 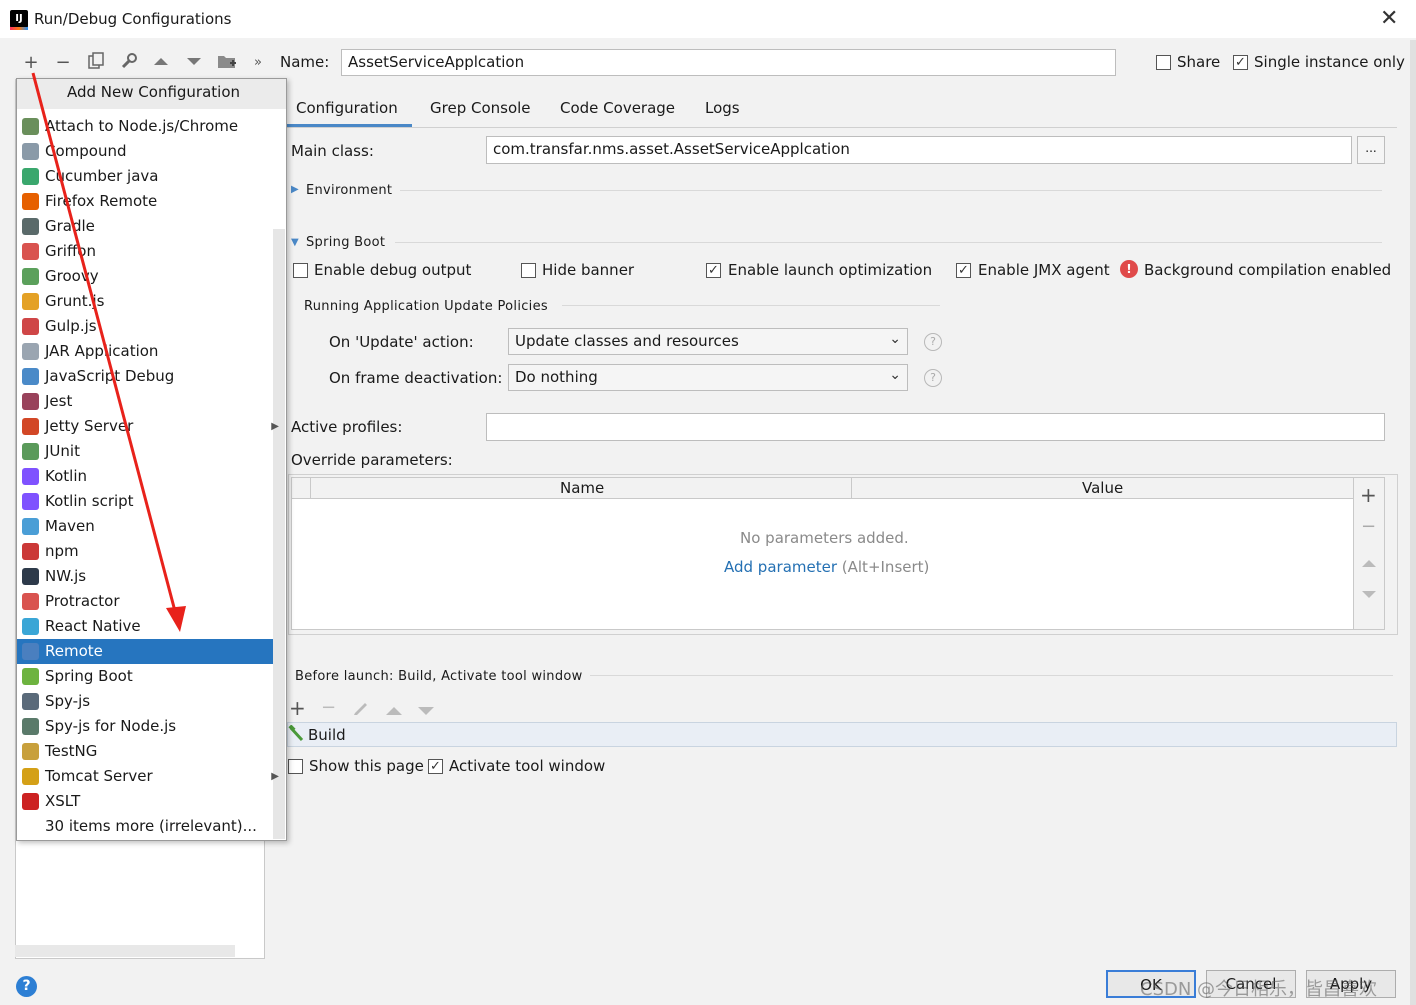 What do you see at coordinates (108, 352) in the screenshot?
I see `annotation-arrow` at bounding box center [108, 352].